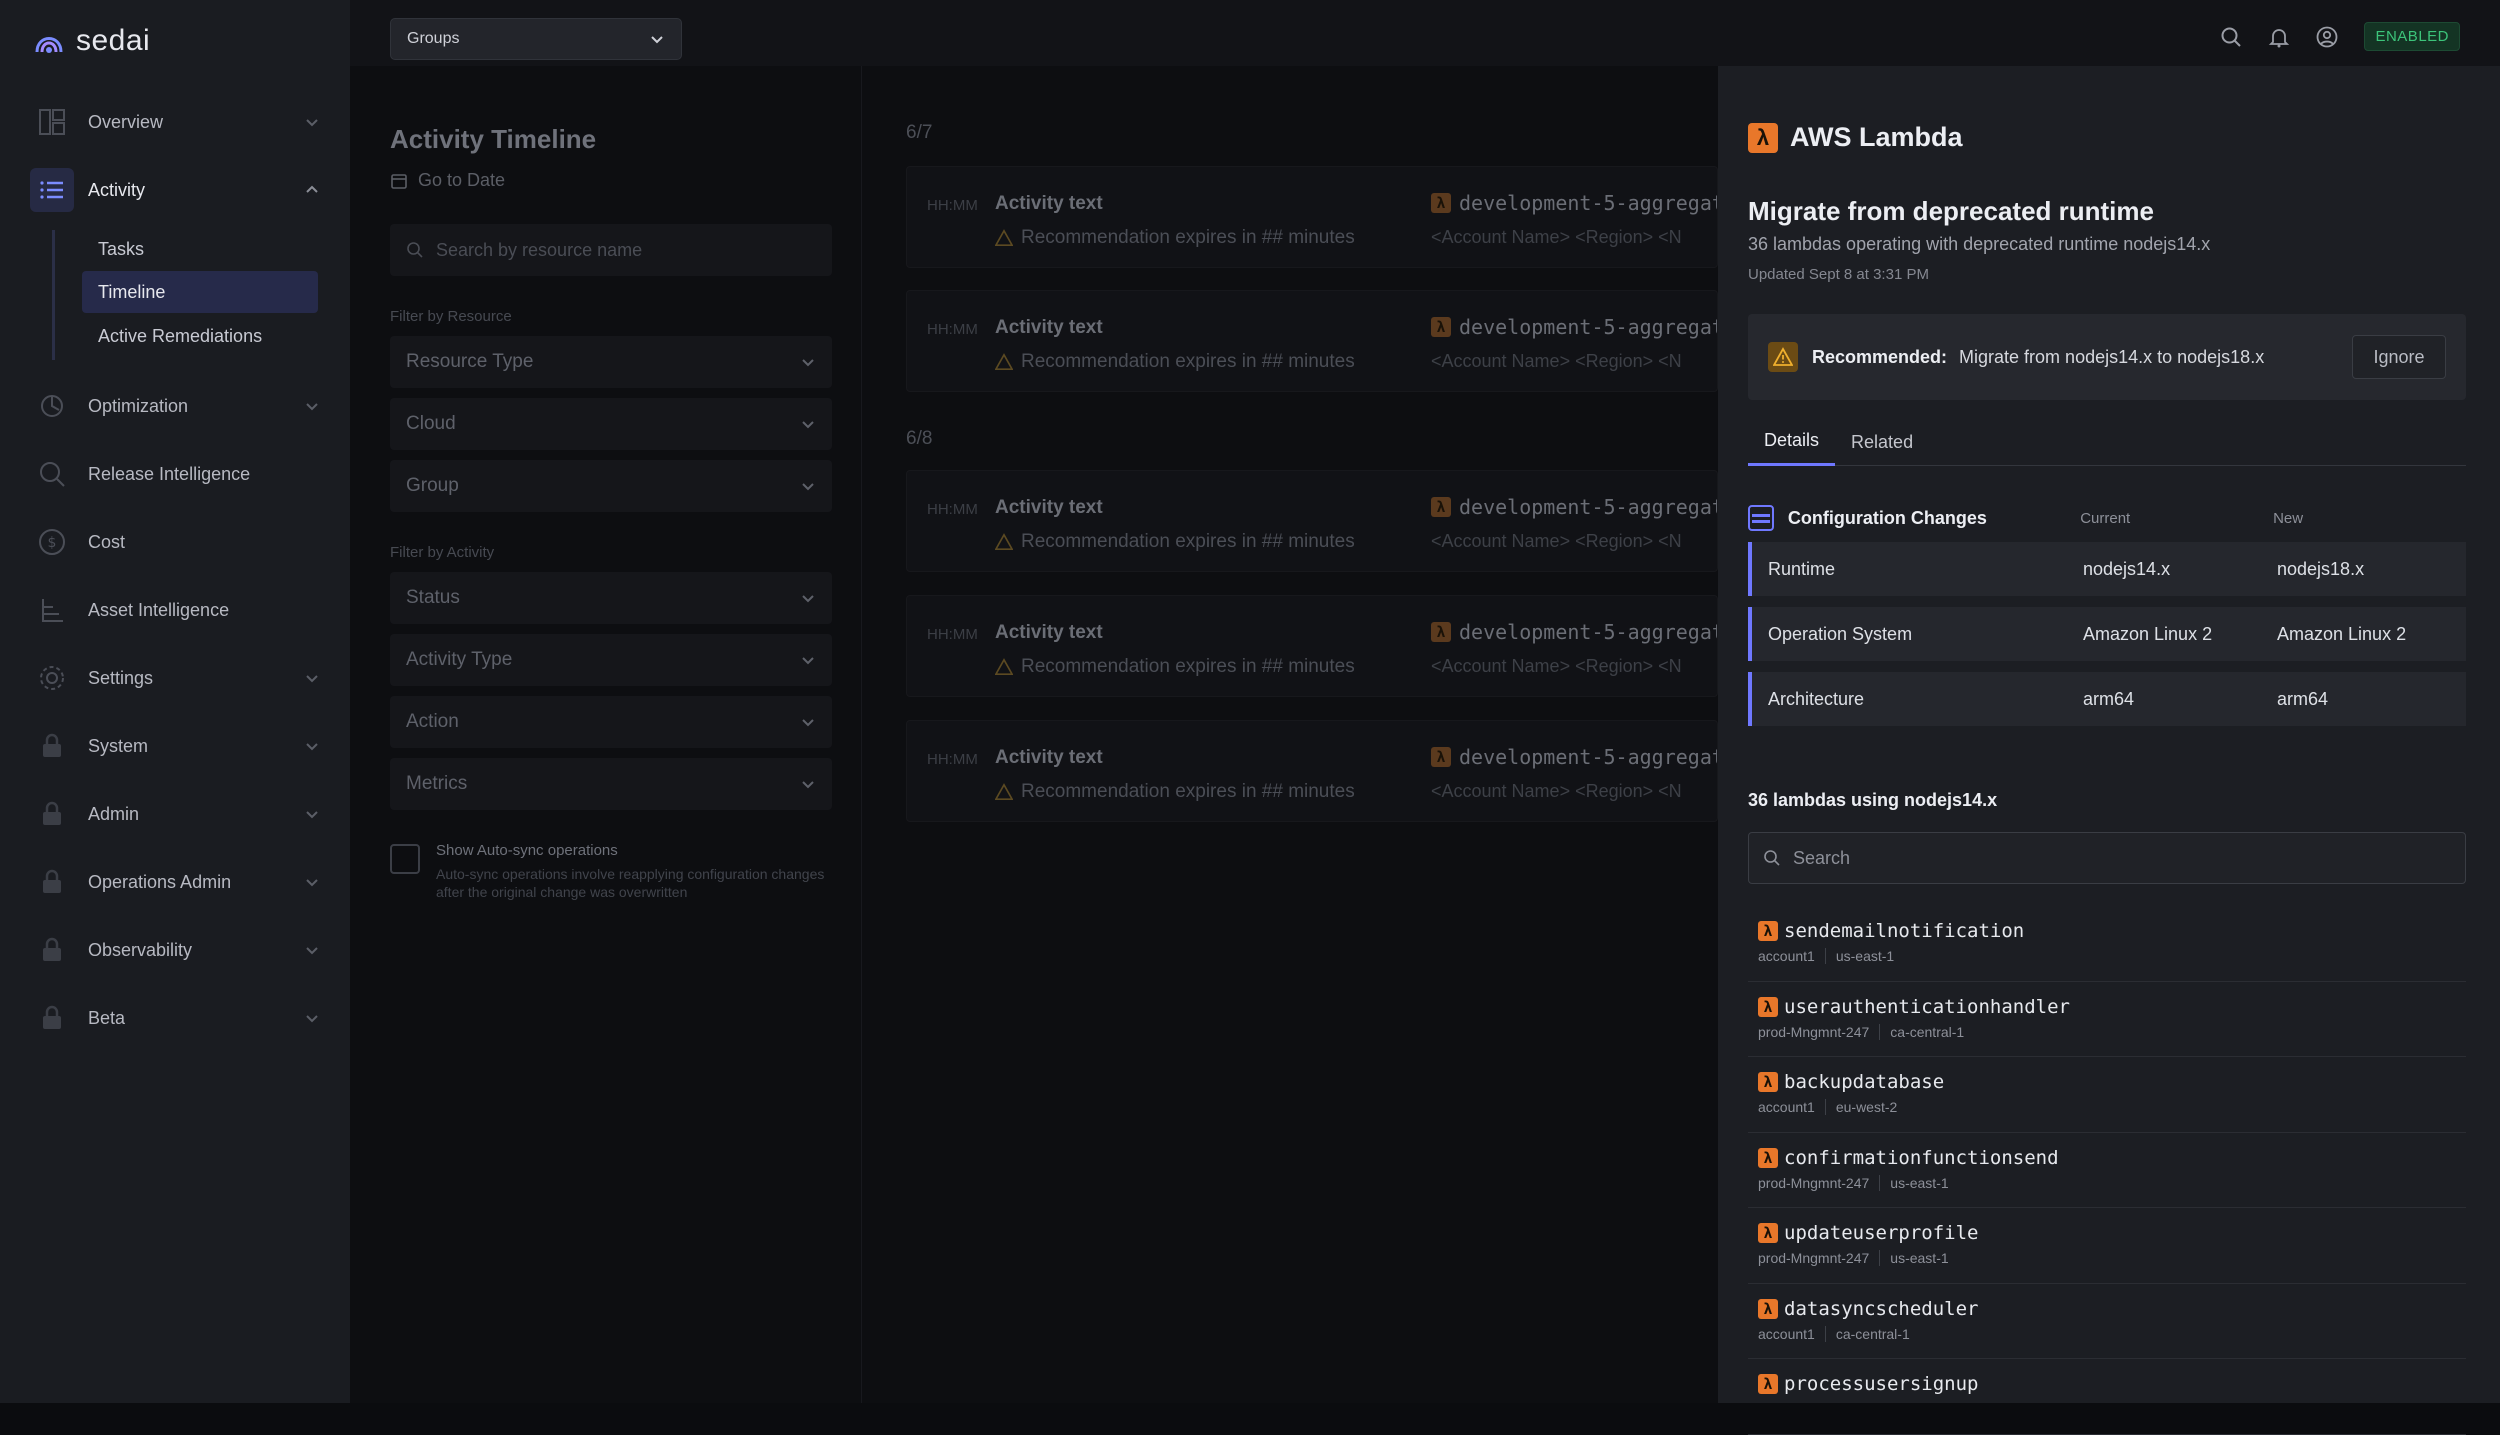 The height and width of the screenshot is (1435, 2500). Describe the element at coordinates (52, 814) in the screenshot. I see `lock-icon` at that location.